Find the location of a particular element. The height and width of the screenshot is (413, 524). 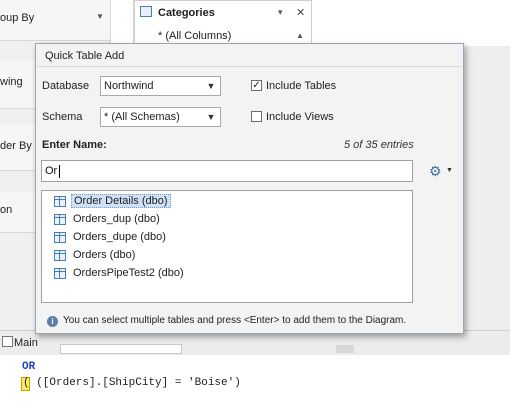

tab-main: Main is located at coordinates (26, 343).